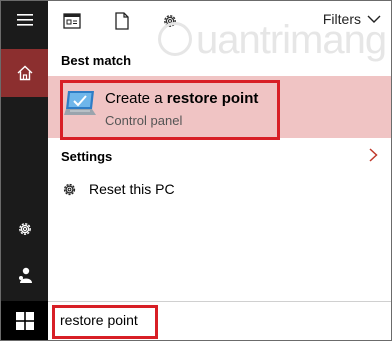 This screenshot has width=392, height=341. I want to click on best-match-subtitle: Control panel, so click(144, 120).